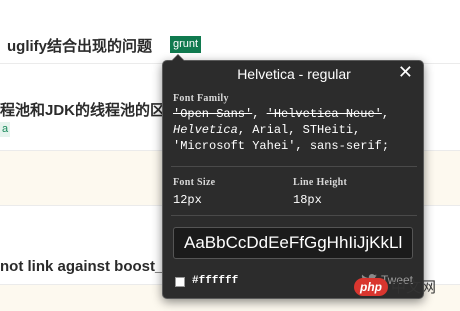 The image size is (460, 311). What do you see at coordinates (294, 74) in the screenshot?
I see `popup-title: Helvetica - regular` at bounding box center [294, 74].